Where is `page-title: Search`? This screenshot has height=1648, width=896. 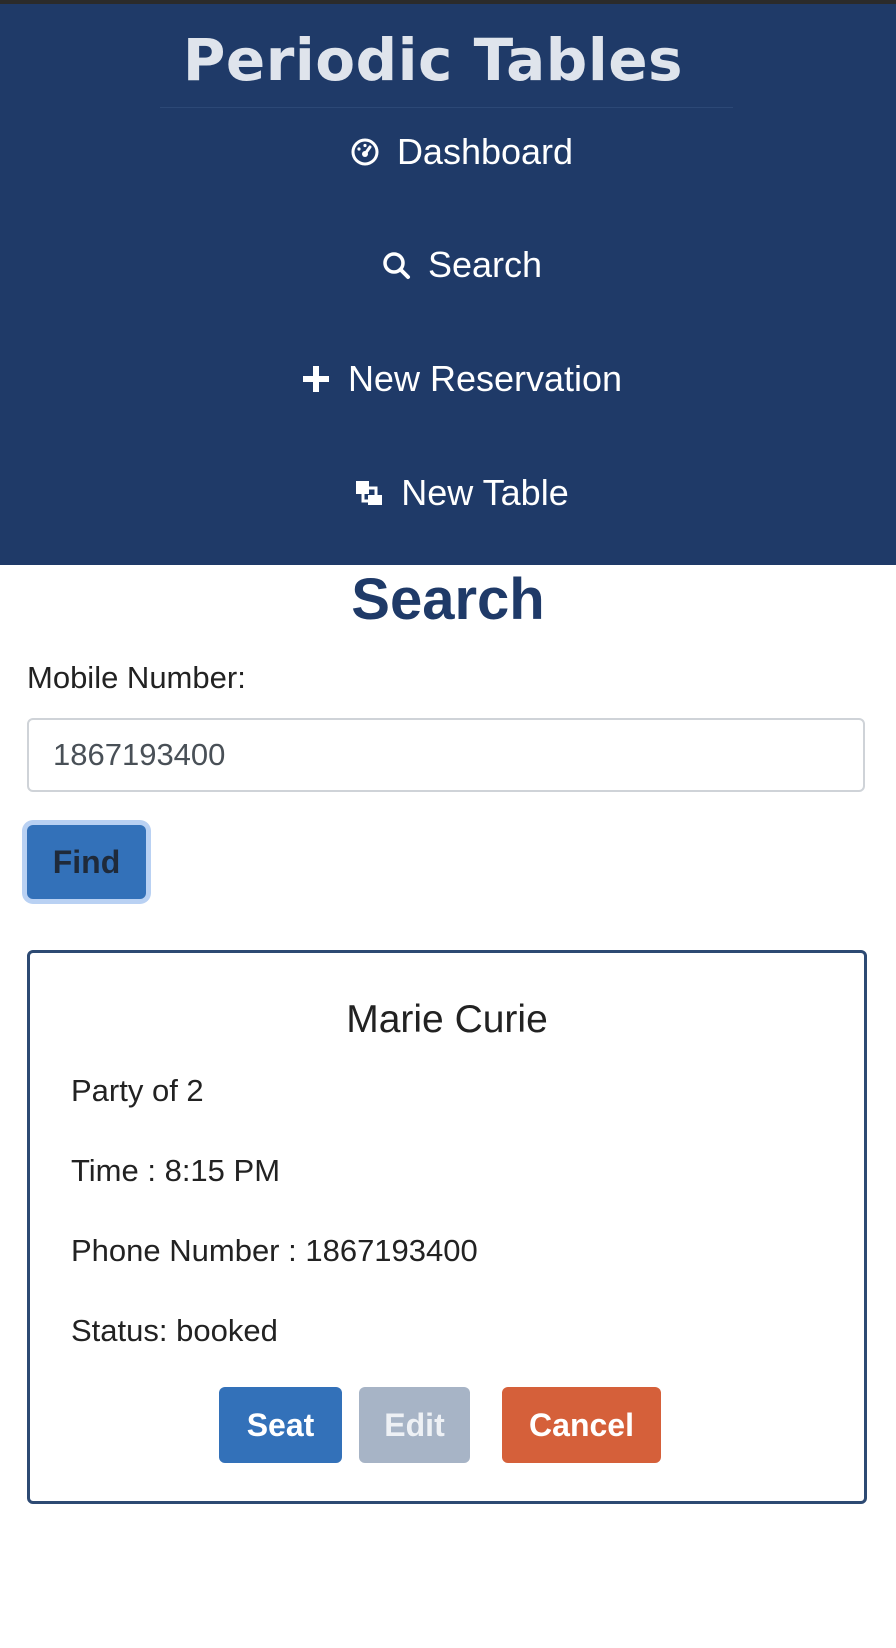 page-title: Search is located at coordinates (448, 599).